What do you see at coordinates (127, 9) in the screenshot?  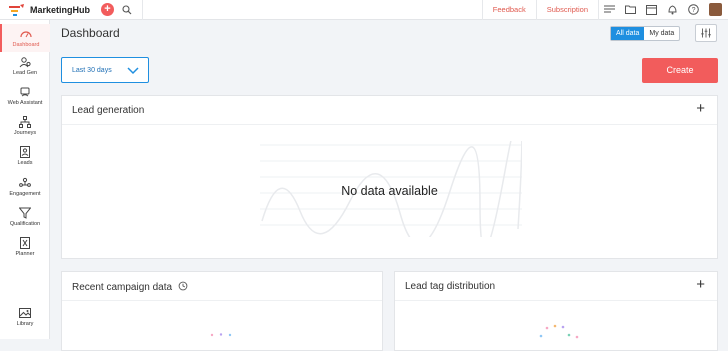 I see `search-icon` at bounding box center [127, 9].